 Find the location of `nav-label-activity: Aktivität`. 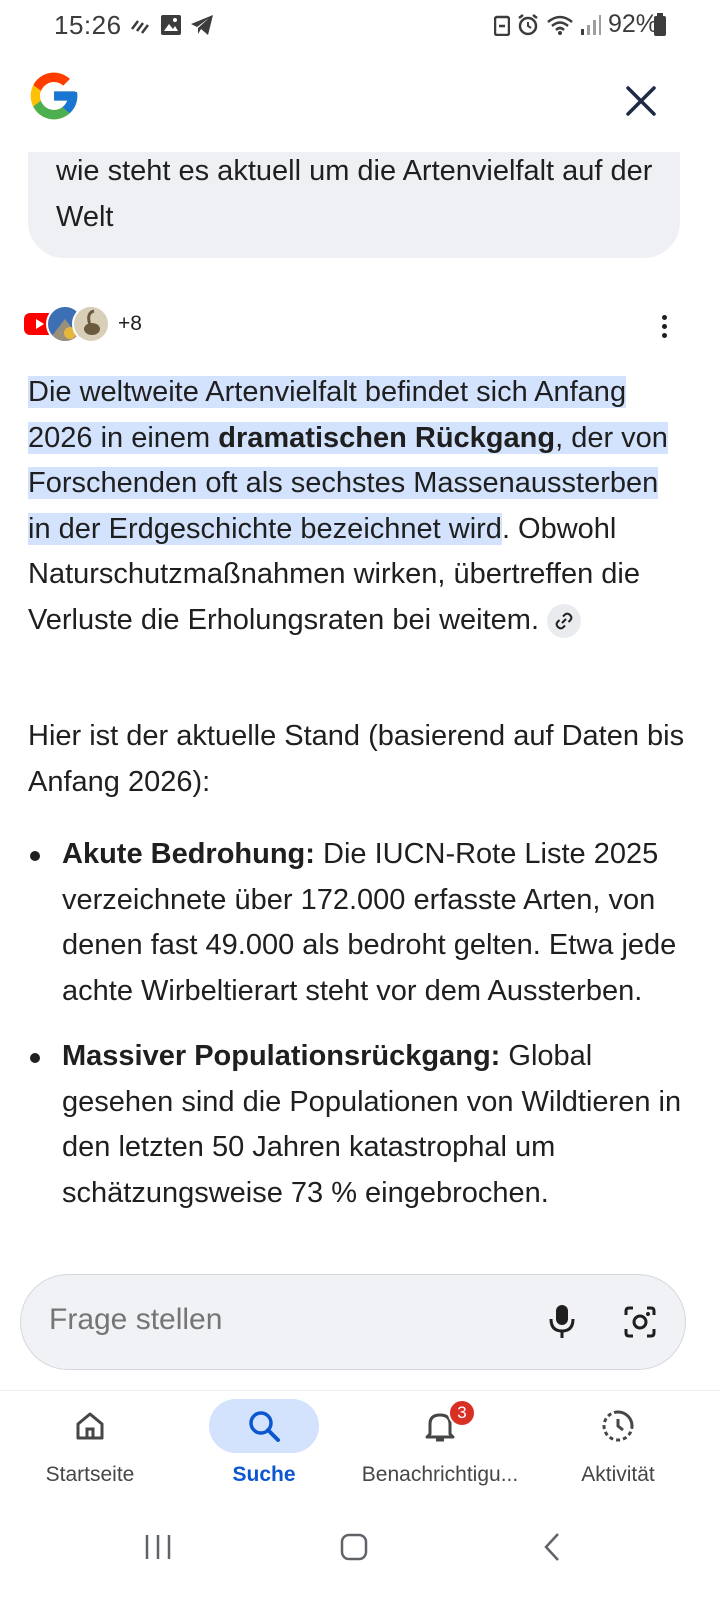

nav-label-activity: Aktivität is located at coordinates (618, 1474).